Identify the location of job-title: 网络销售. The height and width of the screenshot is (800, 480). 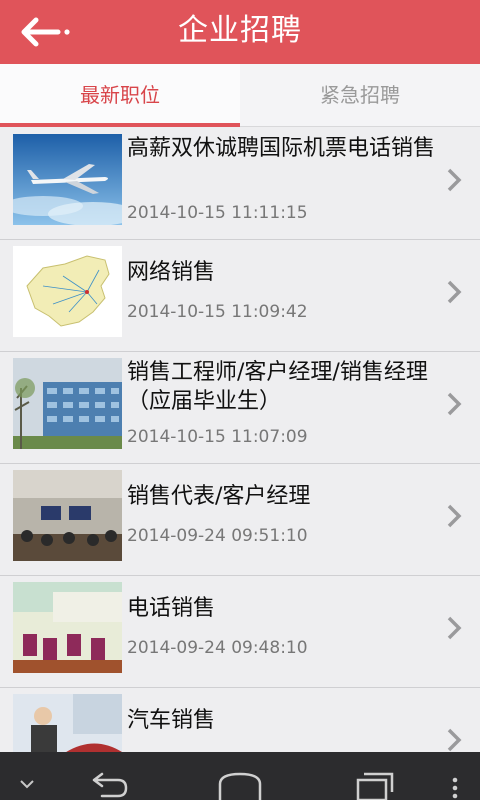
(171, 272).